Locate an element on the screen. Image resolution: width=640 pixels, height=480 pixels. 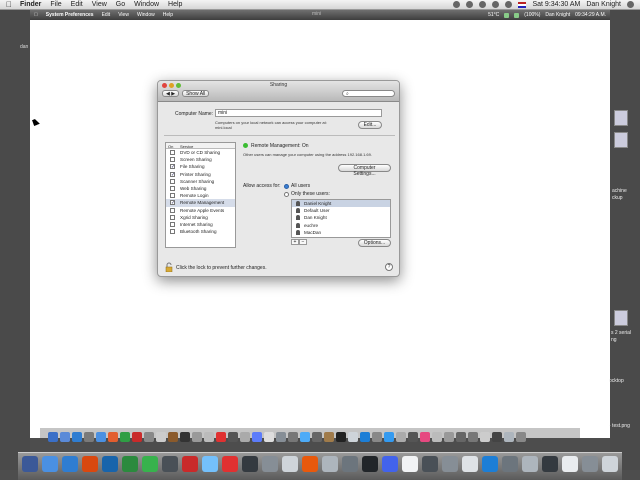
computer-name-field: mini is located at coordinates (298, 113).